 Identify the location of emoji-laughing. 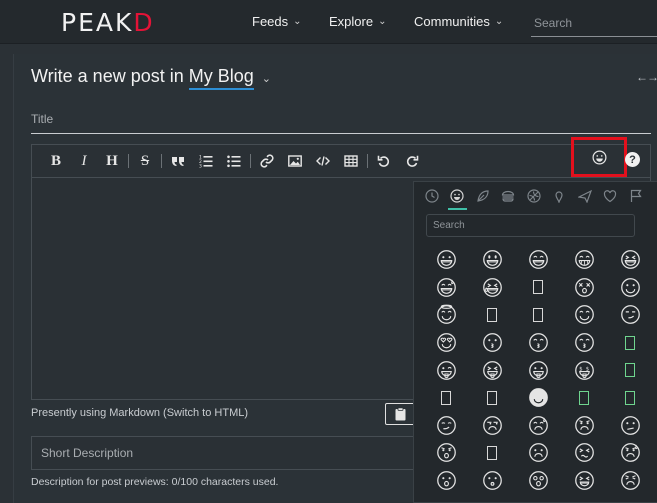
(630, 260).